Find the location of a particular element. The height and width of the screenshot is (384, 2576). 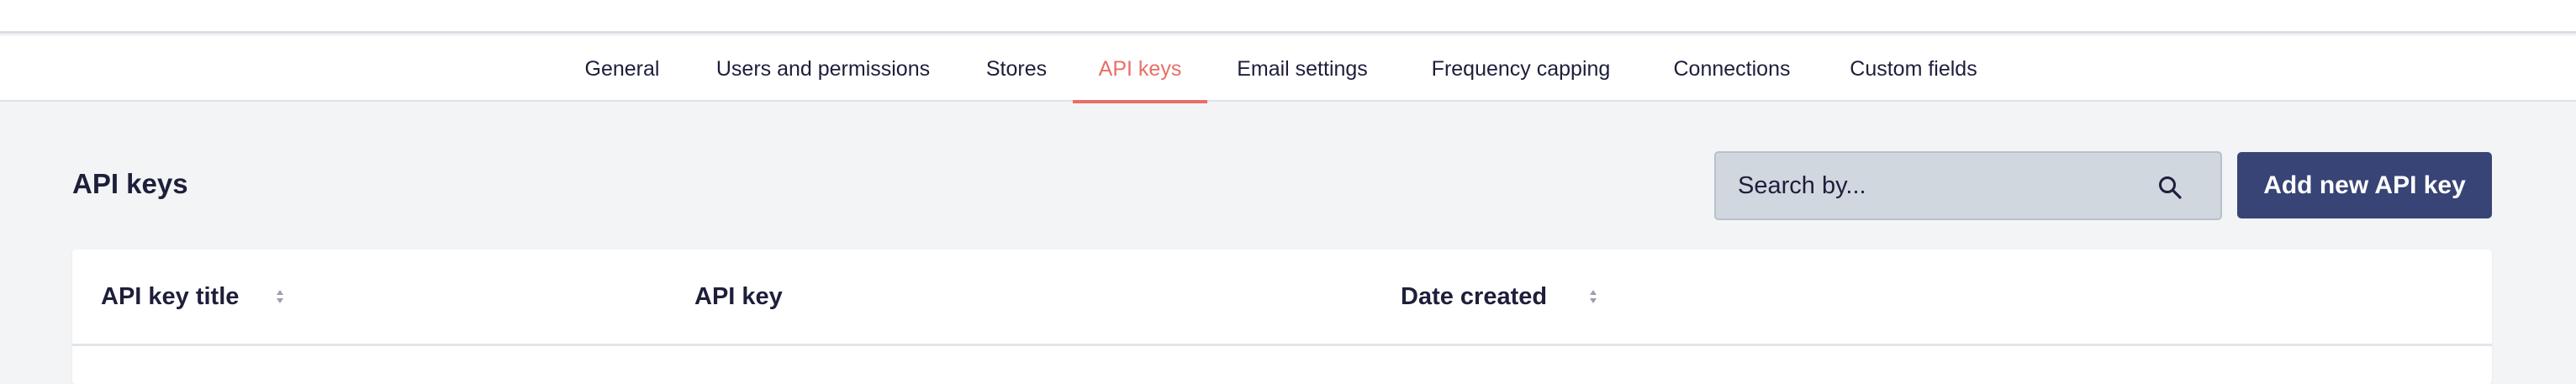

search-icon is located at coordinates (2170, 187).